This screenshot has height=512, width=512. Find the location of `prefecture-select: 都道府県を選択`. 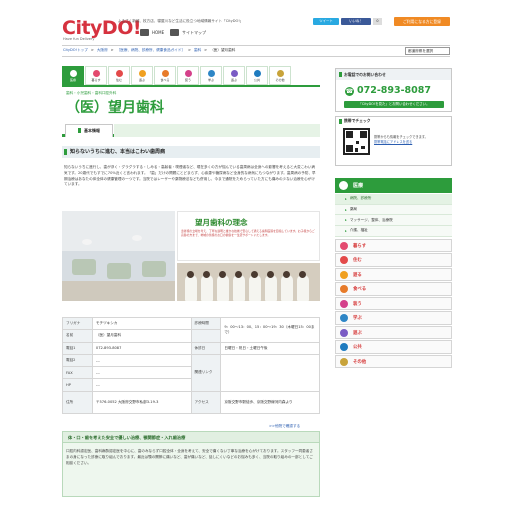

prefecture-select: 都道府県を選択 is located at coordinates (427, 51).